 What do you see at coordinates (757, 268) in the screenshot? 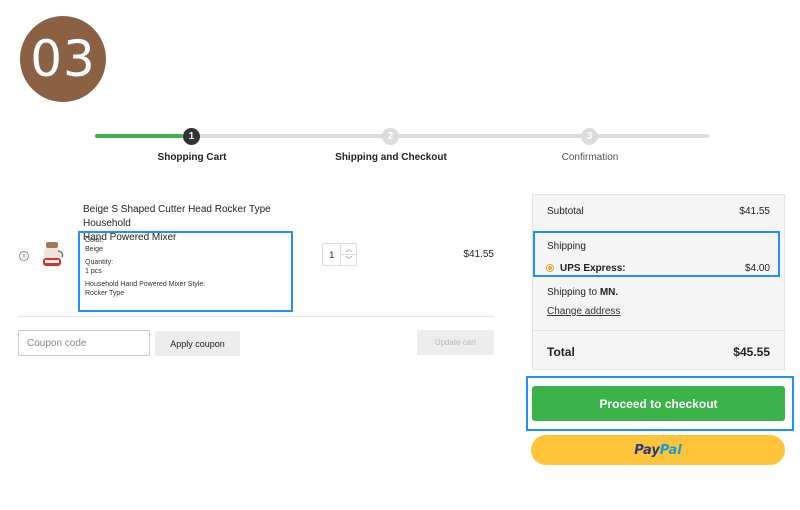
I see `shipping-cost: $4.00` at bounding box center [757, 268].